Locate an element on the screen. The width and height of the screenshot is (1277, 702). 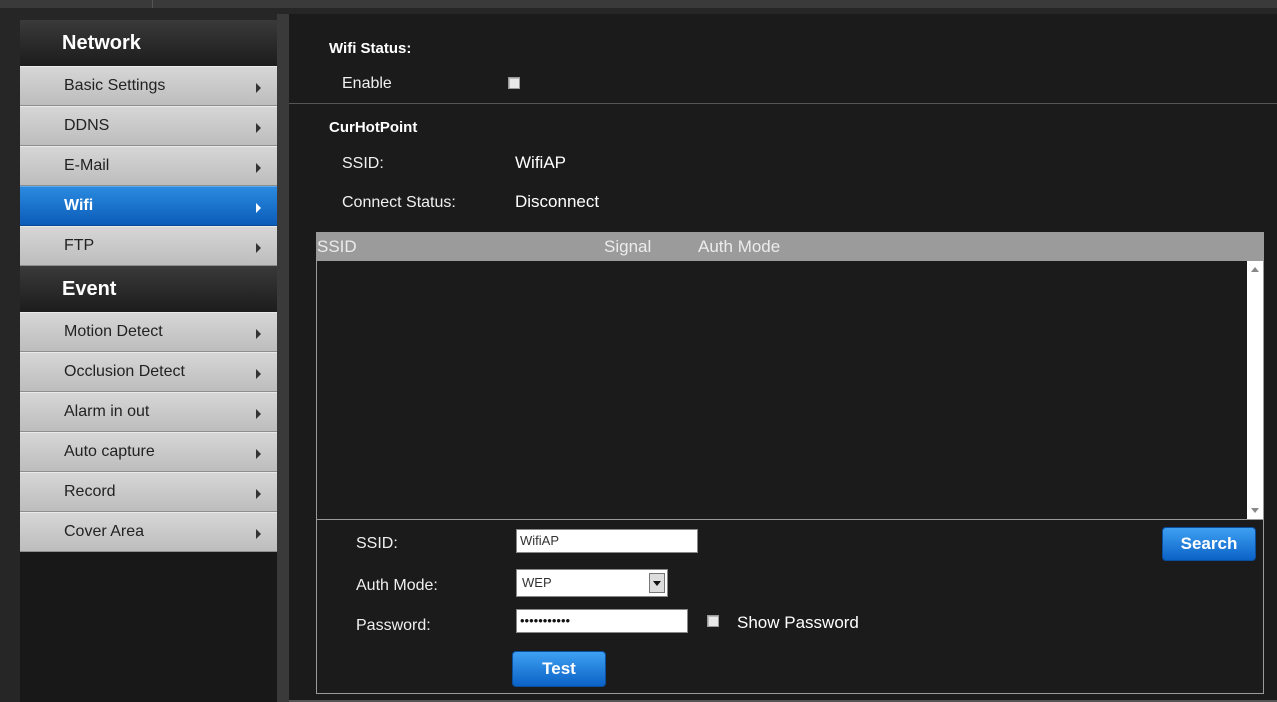
sidebar-item-wifi: Wifi is located at coordinates (148, 206).